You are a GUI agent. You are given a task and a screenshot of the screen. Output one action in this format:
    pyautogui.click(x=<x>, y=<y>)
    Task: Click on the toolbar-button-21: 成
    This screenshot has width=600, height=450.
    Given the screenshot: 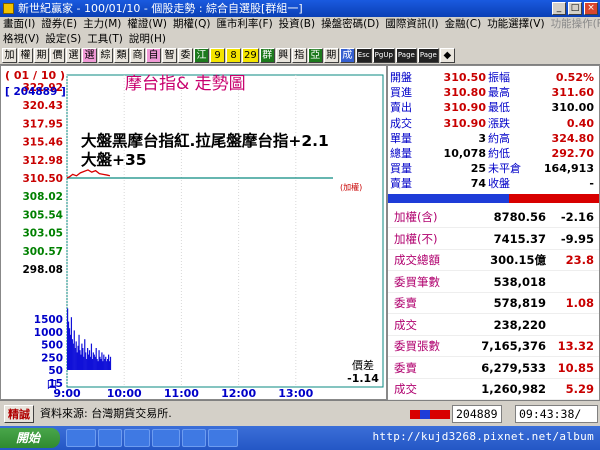 What is the action you would take?
    pyautogui.click(x=347, y=55)
    